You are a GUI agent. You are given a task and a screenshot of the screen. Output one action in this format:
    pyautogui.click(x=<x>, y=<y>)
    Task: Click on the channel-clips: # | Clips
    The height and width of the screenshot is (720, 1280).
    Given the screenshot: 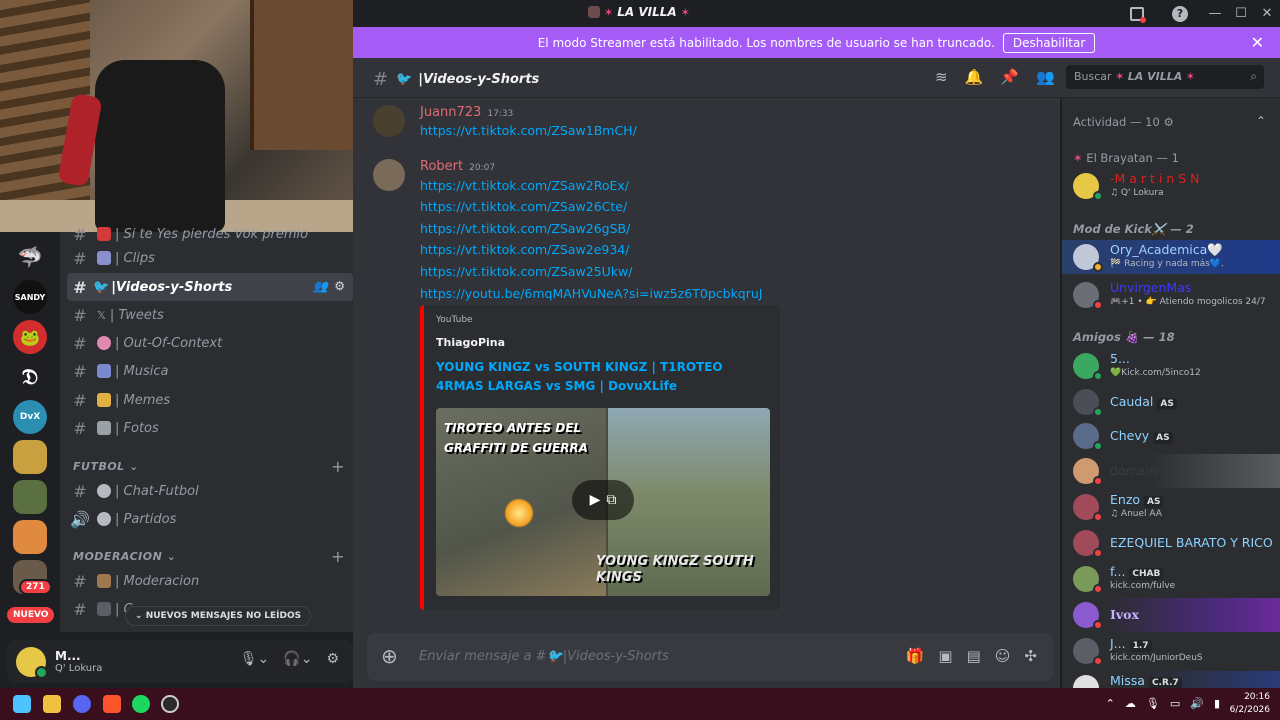 What is the action you would take?
    pyautogui.click(x=210, y=258)
    